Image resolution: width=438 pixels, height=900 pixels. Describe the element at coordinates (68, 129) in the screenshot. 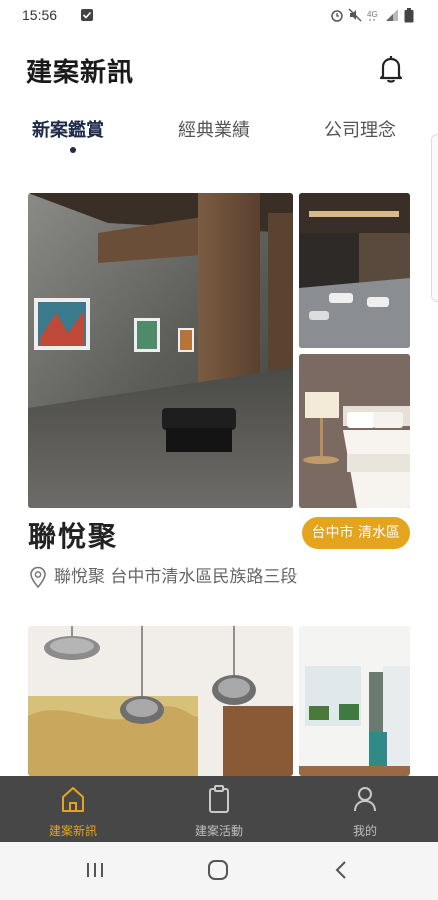

I see `tab-new-projects: 新案鑑賞` at that location.